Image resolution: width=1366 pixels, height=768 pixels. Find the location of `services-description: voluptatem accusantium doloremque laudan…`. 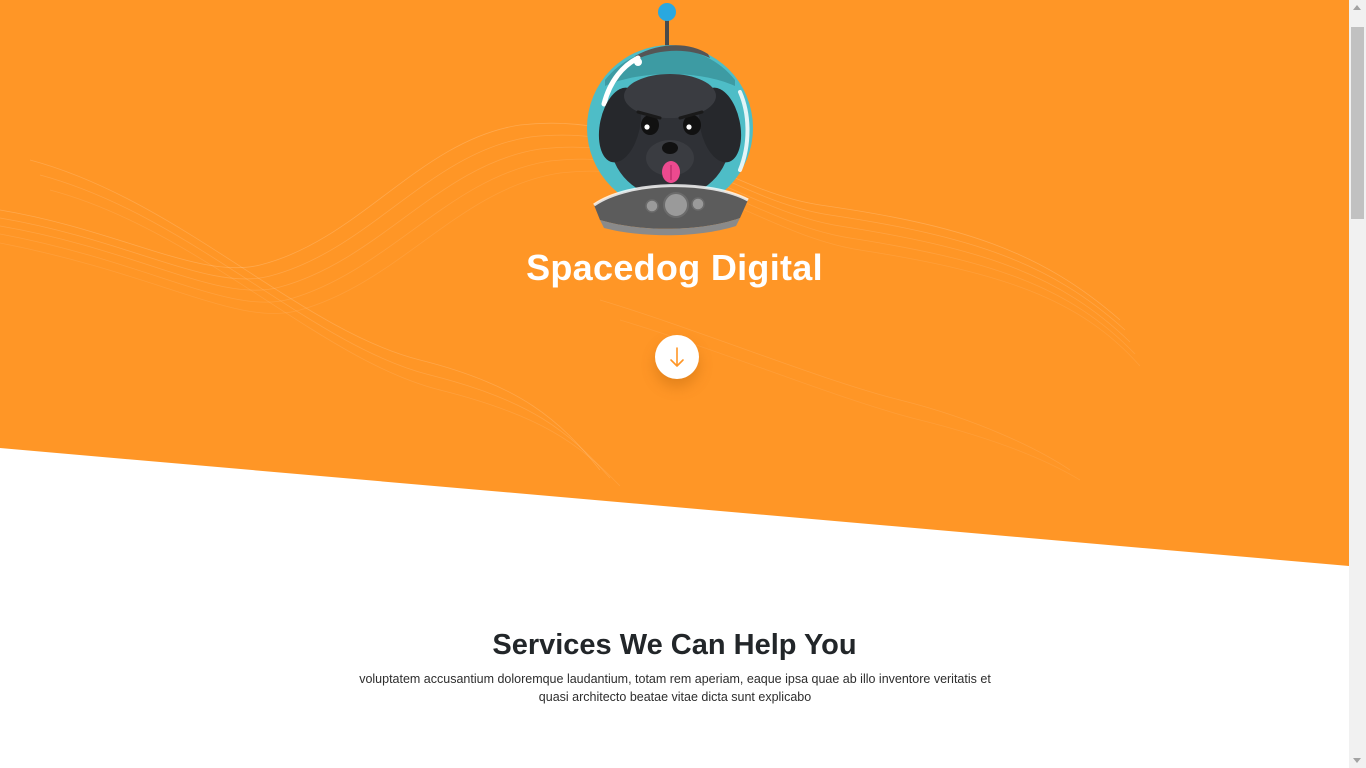

services-description: voluptatem accusantium doloremque laudan… is located at coordinates (675, 688).